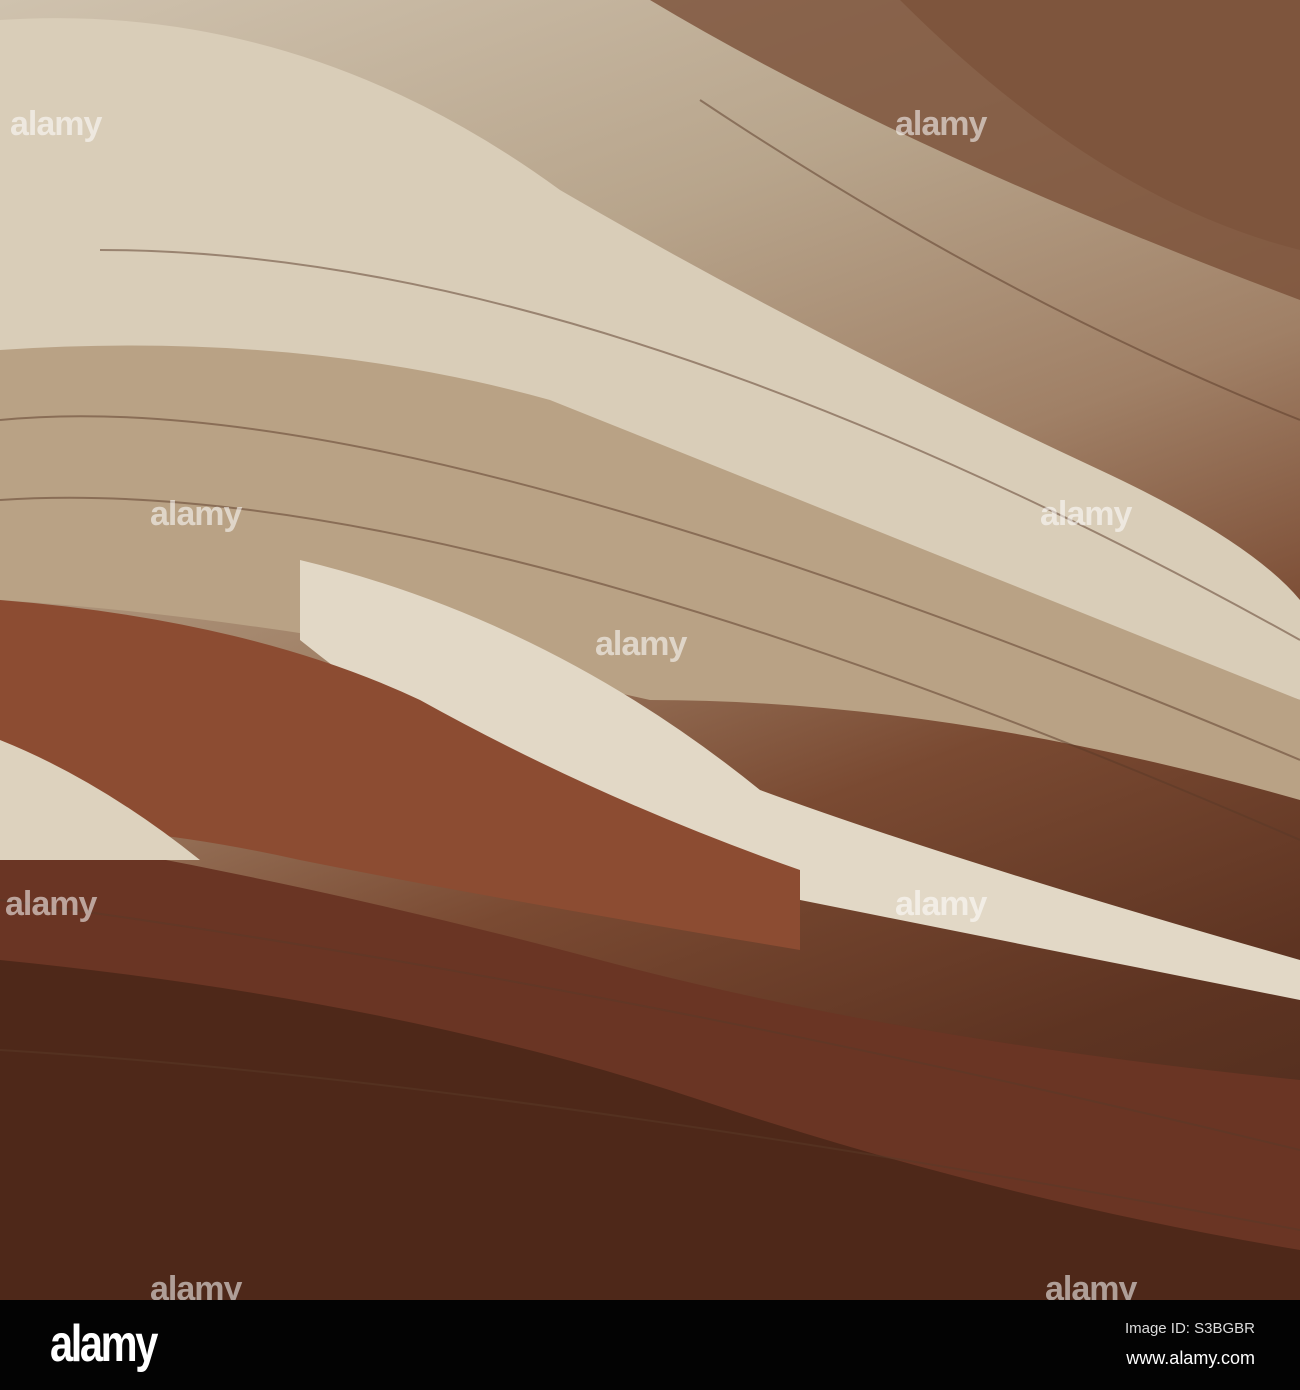  What do you see at coordinates (650, 1345) in the screenshot?
I see `footer-bar: alamy Image ID: S3BGBR www.alamy.com` at bounding box center [650, 1345].